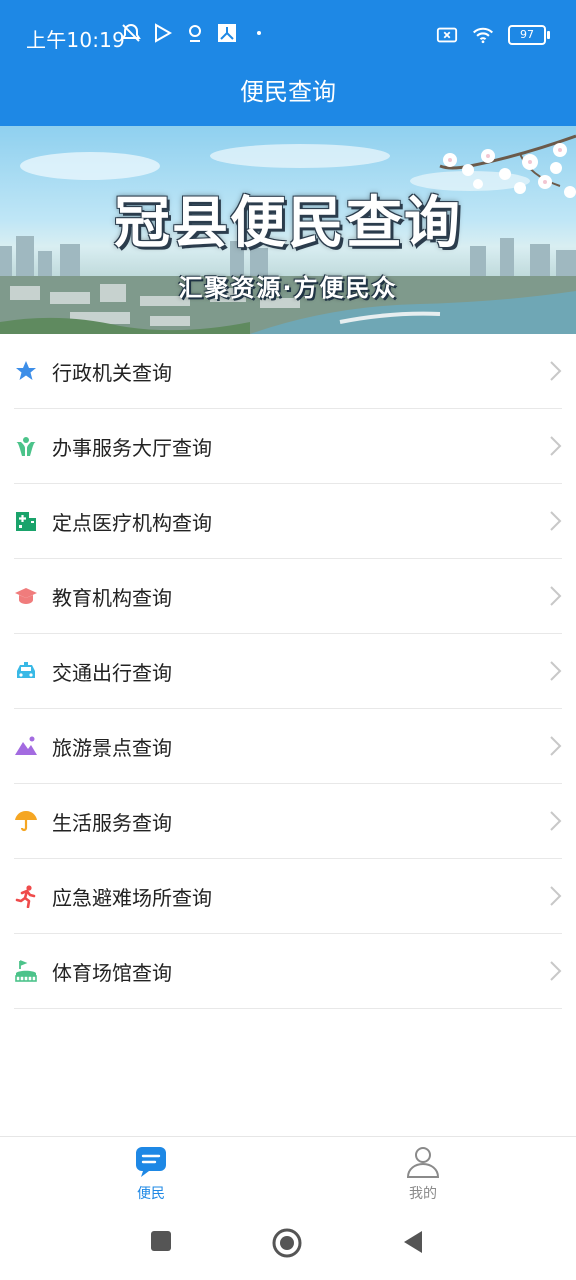 The height and width of the screenshot is (1280, 576). What do you see at coordinates (26, 671) in the screenshot?
I see `taxi-icon` at bounding box center [26, 671].